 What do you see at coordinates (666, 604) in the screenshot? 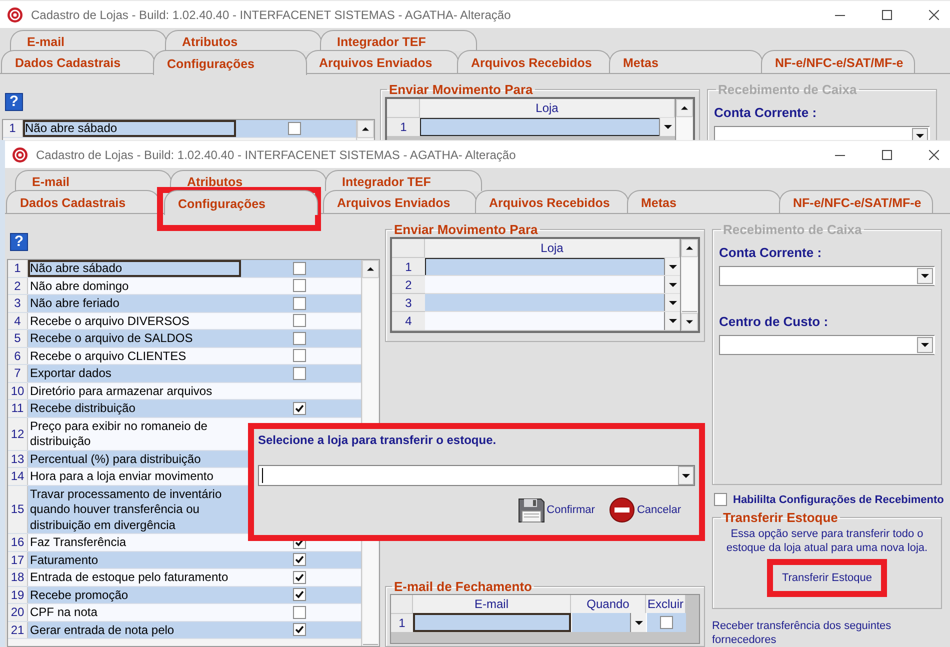
I see `column-header: Excluir` at bounding box center [666, 604].